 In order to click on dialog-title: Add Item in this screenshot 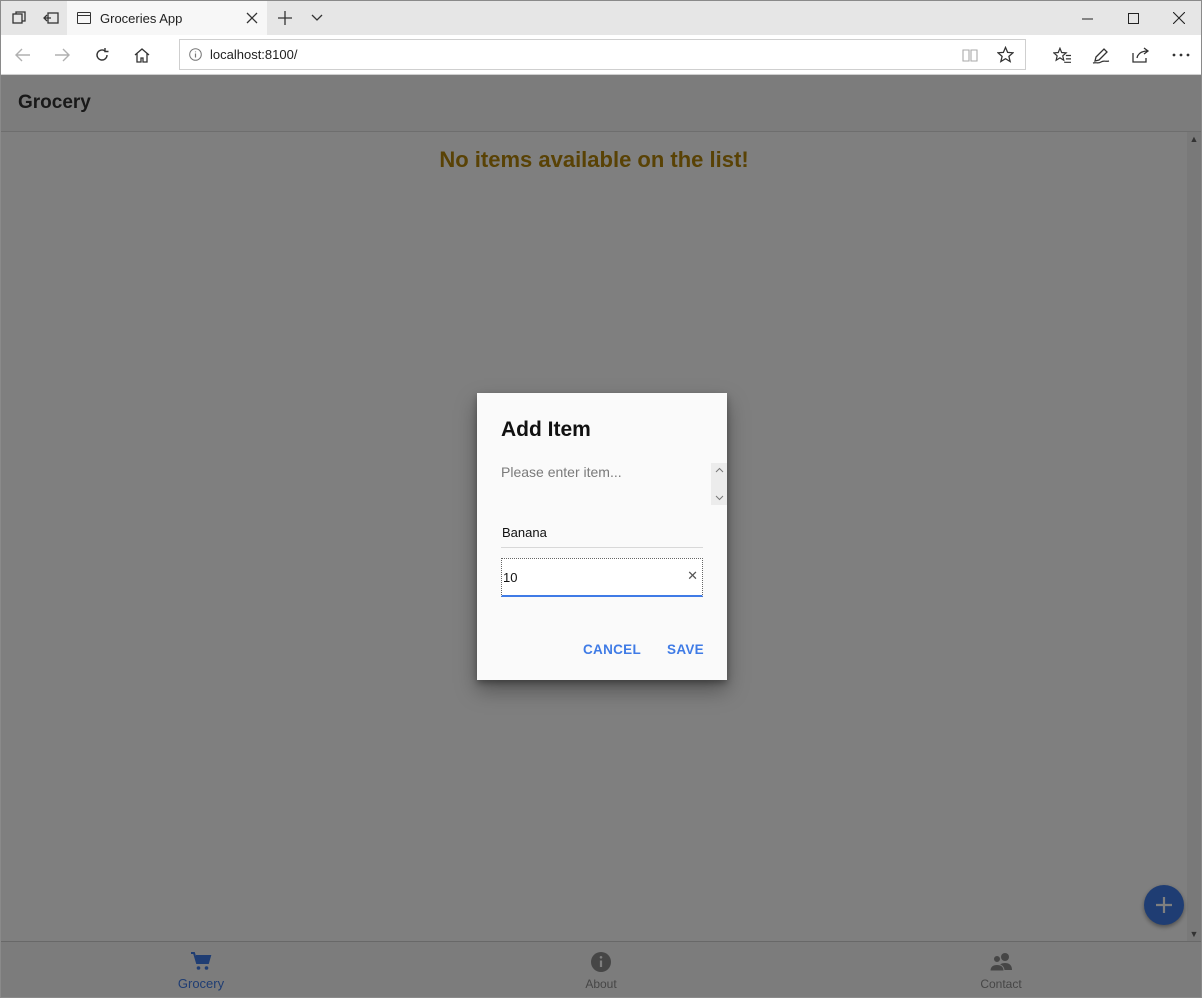, I will do `click(546, 429)`.